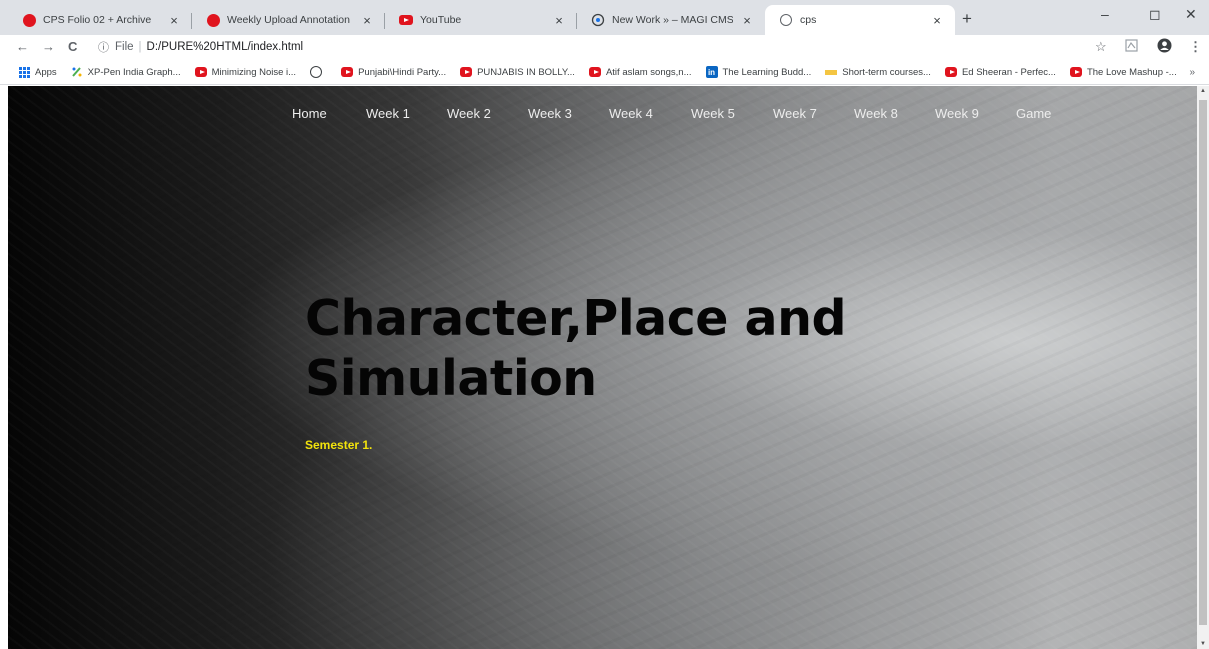  What do you see at coordinates (1195, 47) in the screenshot?
I see `menu-icon: ⋮` at bounding box center [1195, 47].